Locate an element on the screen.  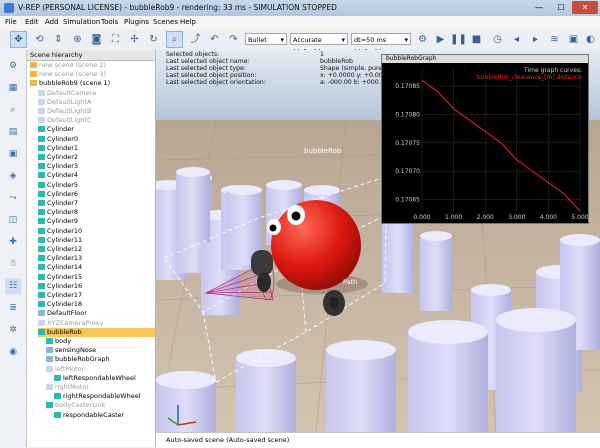
hierarchy-toggle-icon: ☷ is located at coordinates (13, 286).